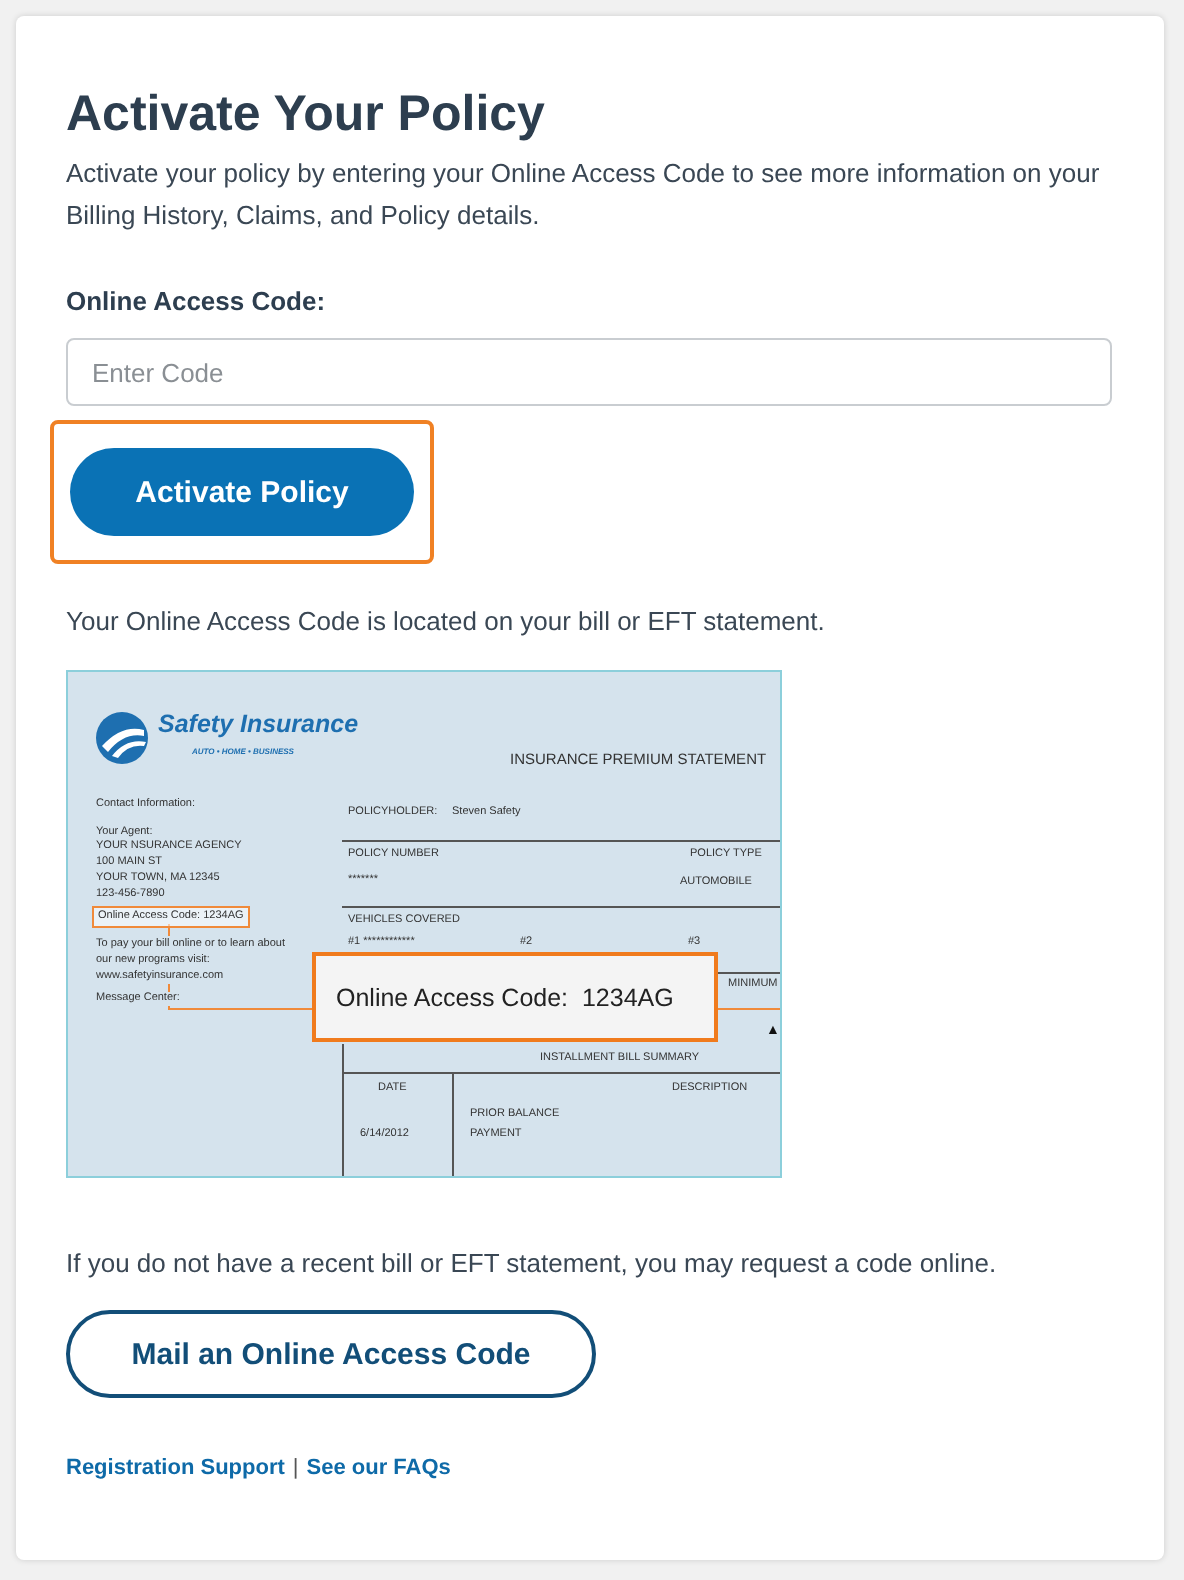 The height and width of the screenshot is (1580, 1184). Describe the element at coordinates (531, 1263) in the screenshot. I see `request-note: If you do not have a recent bill or EFT statement, you may request a code online.` at that location.